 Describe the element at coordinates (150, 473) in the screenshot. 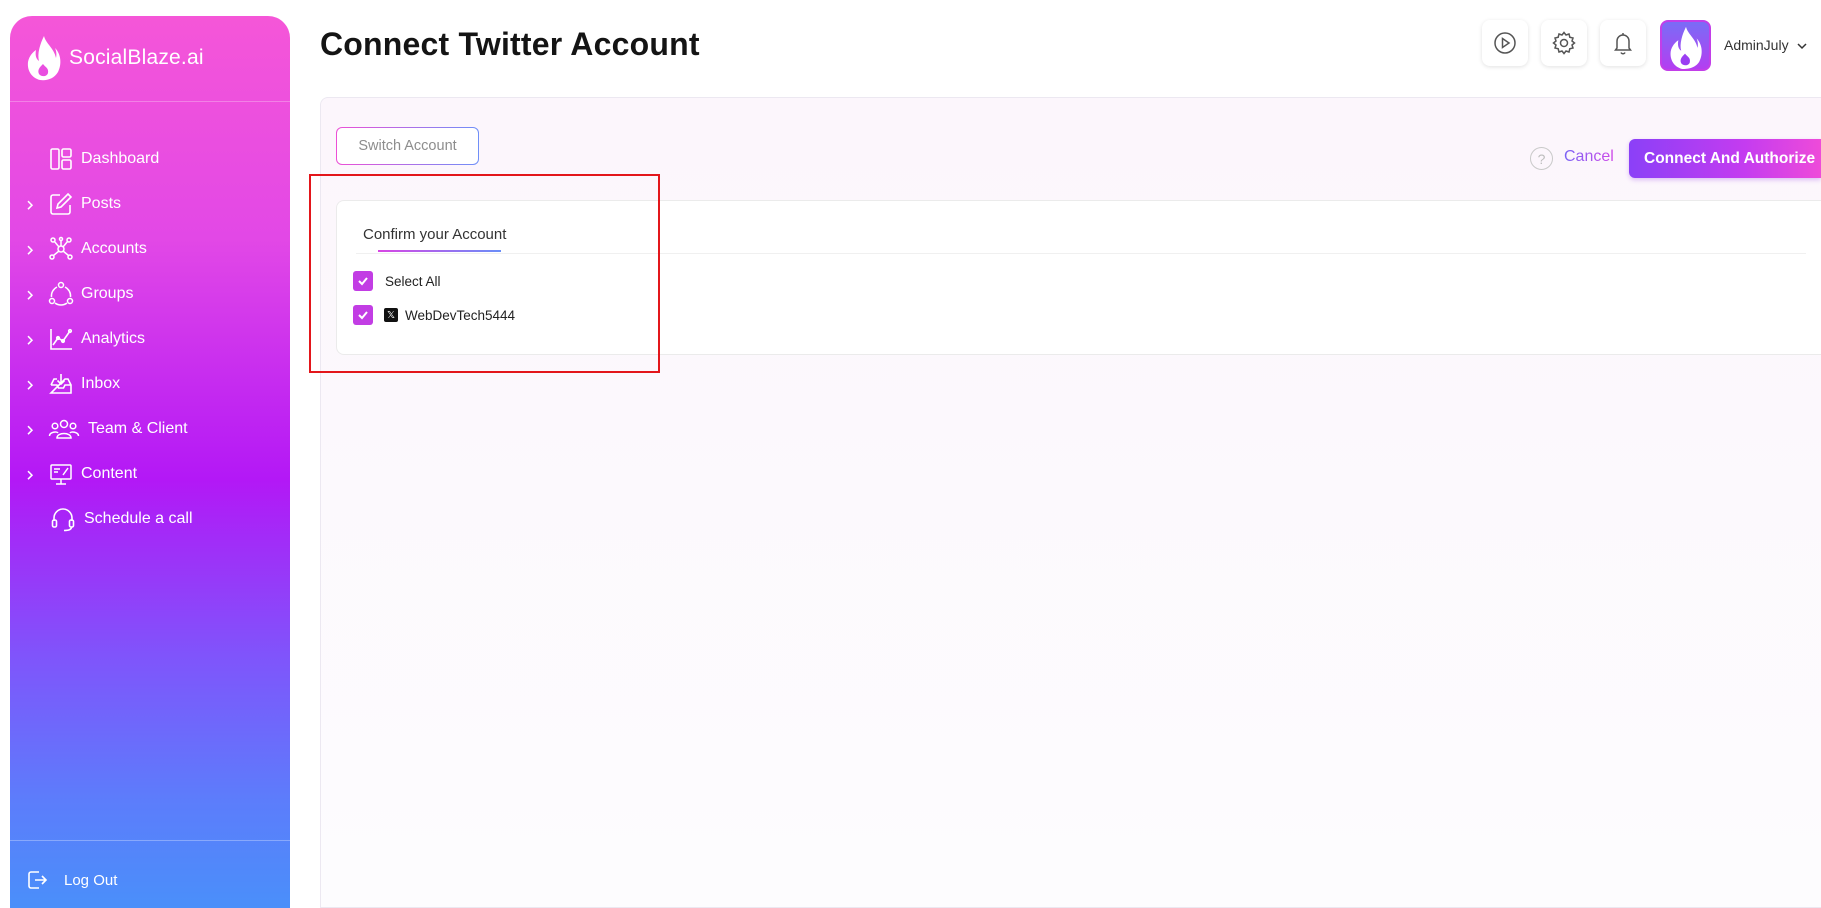

I see `sidebar-item-content: Content` at that location.